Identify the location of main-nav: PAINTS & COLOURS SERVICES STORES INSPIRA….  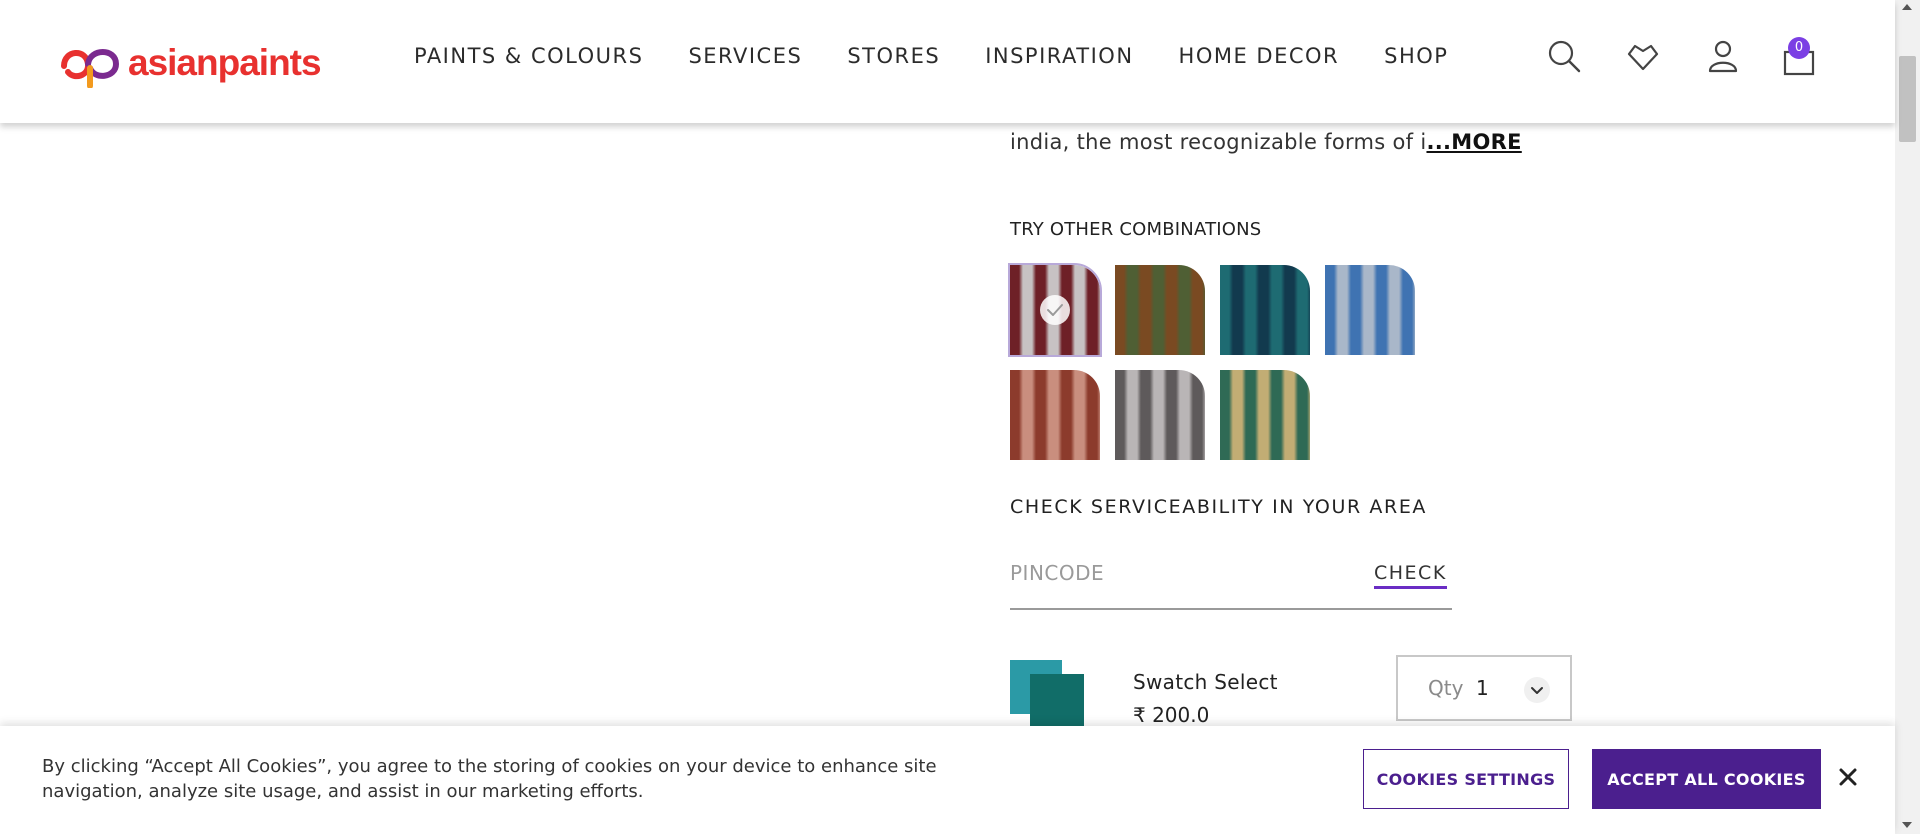
(953, 56).